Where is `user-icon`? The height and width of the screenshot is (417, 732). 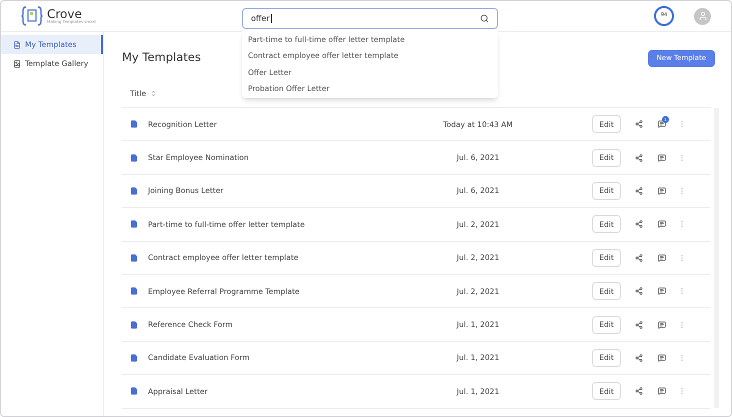
user-icon is located at coordinates (703, 16).